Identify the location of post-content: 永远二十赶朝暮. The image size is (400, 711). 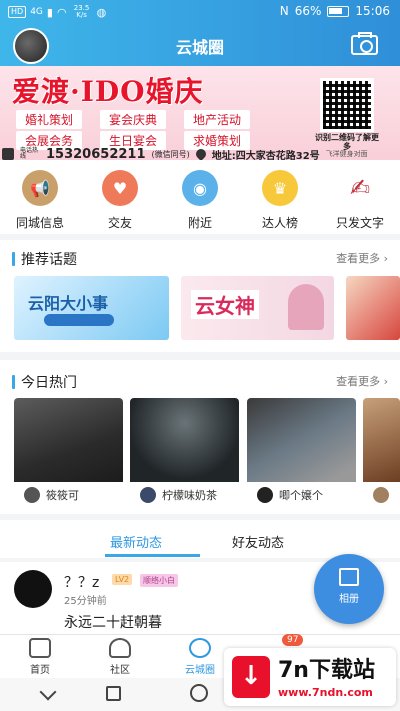
(113, 623).